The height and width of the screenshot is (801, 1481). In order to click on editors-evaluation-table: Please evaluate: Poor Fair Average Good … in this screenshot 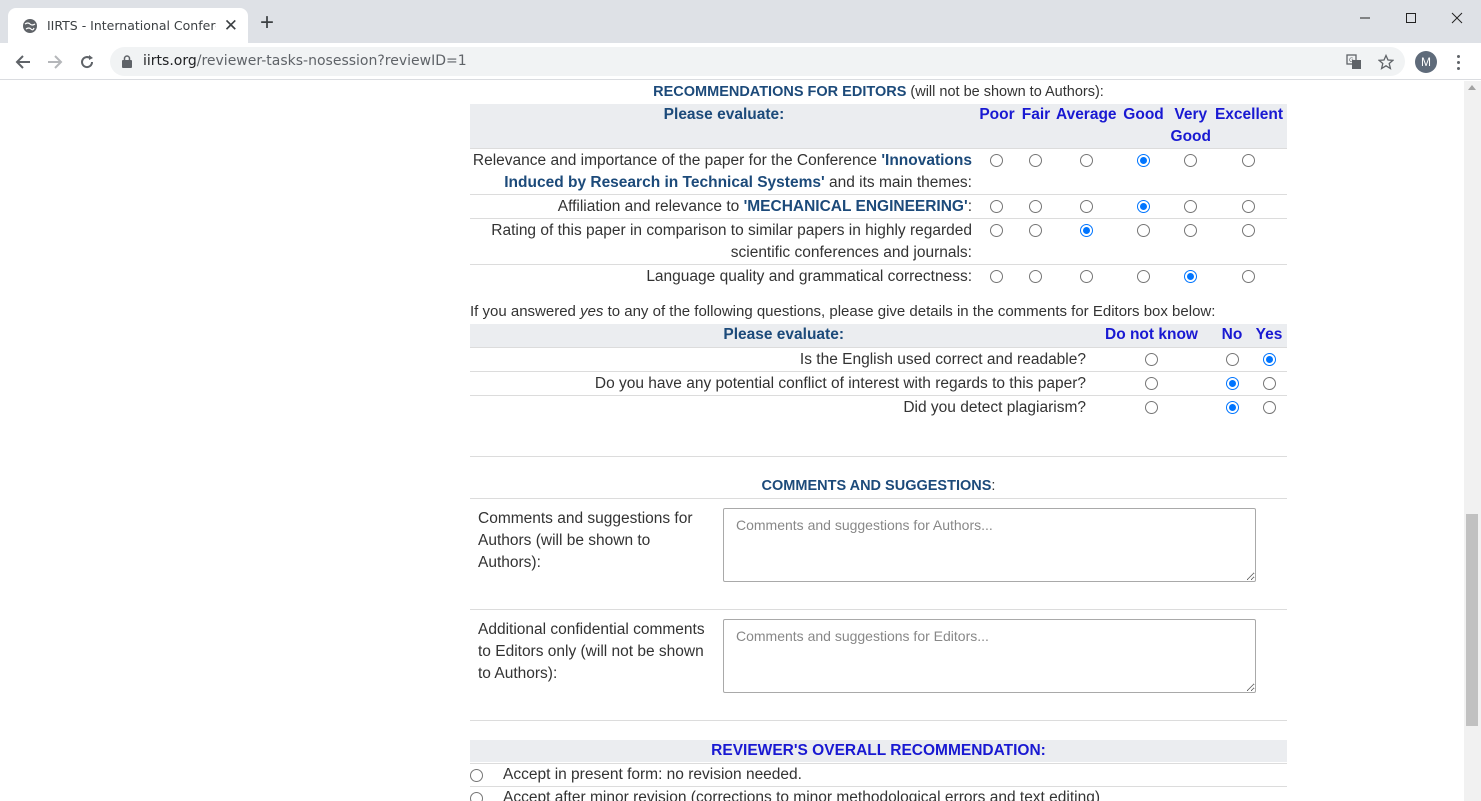, I will do `click(878, 196)`.